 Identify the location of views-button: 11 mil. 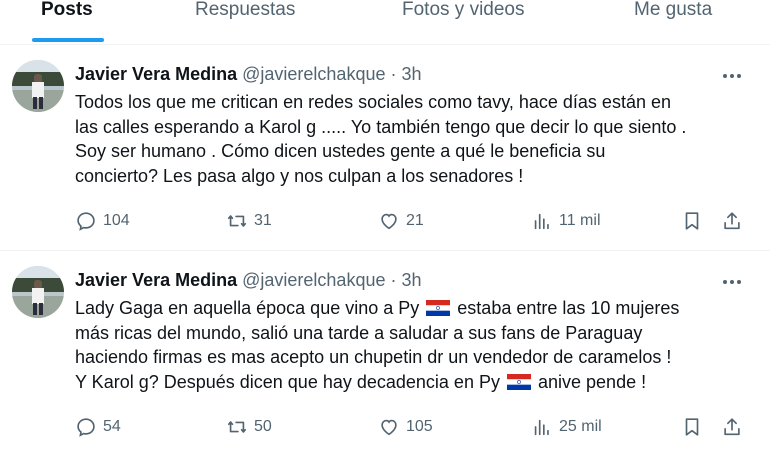
(566, 221).